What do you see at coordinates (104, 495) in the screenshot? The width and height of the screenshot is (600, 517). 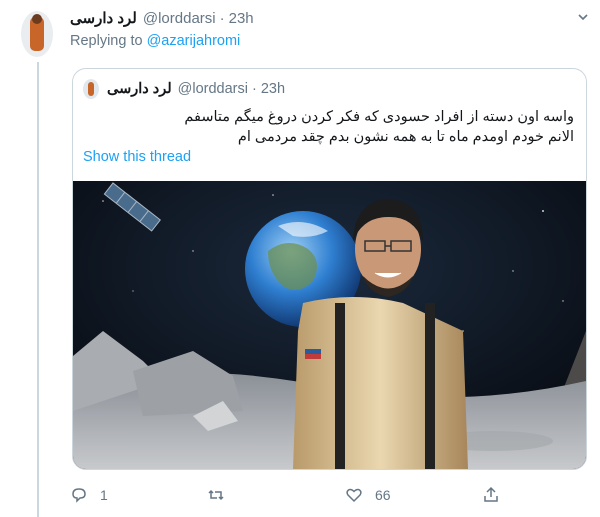 I see `reply-count: 1` at bounding box center [104, 495].